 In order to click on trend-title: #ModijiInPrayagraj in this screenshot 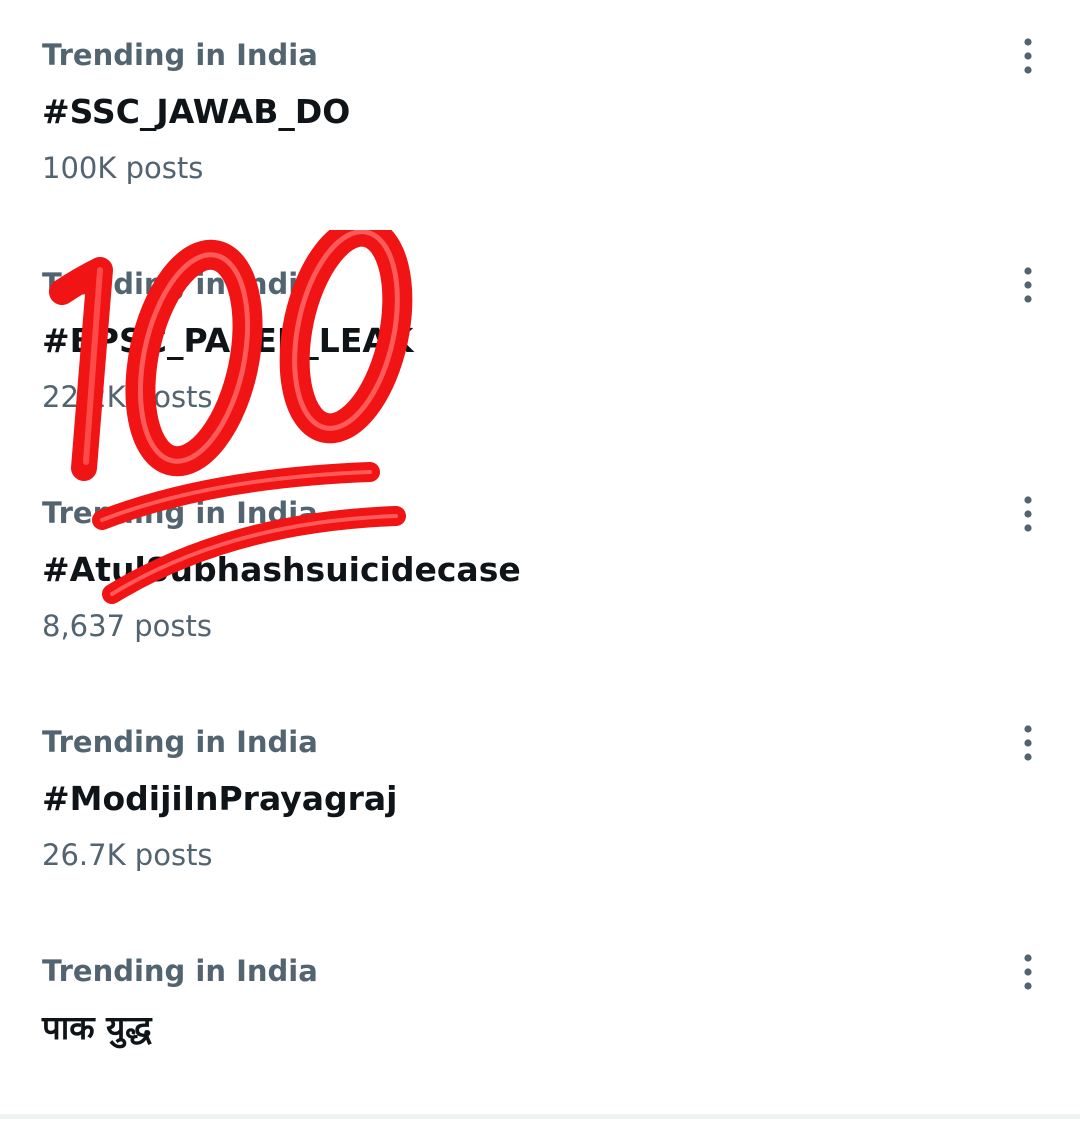, I will do `click(219, 799)`.